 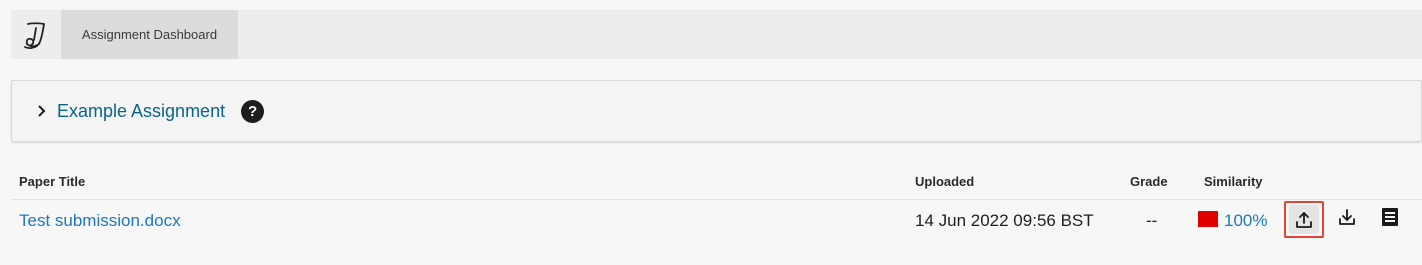 What do you see at coordinates (1004, 220) in the screenshot?
I see `uploaded-date: 14 Jun 2022 09:56 BST` at bounding box center [1004, 220].